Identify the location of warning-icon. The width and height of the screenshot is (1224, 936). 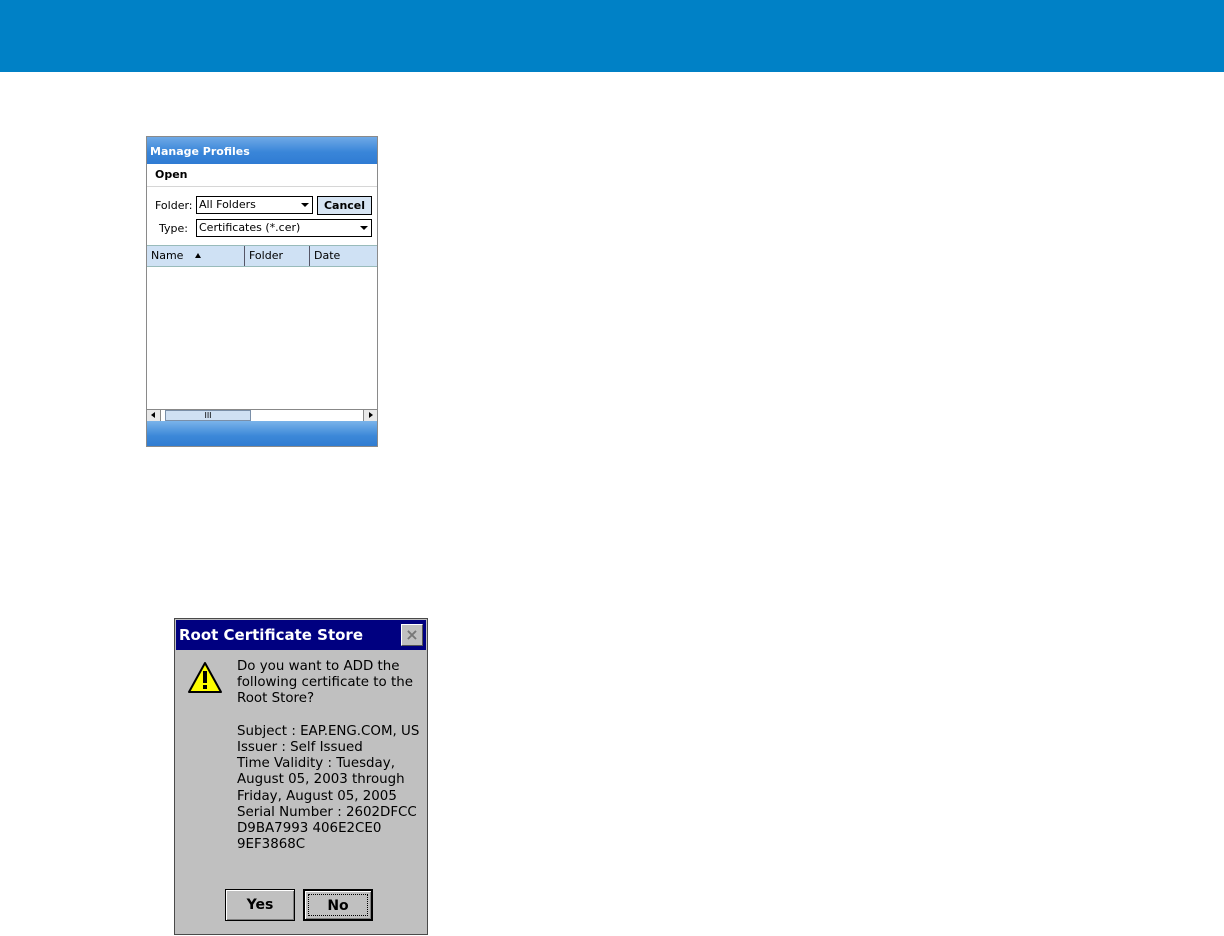
(205, 680).